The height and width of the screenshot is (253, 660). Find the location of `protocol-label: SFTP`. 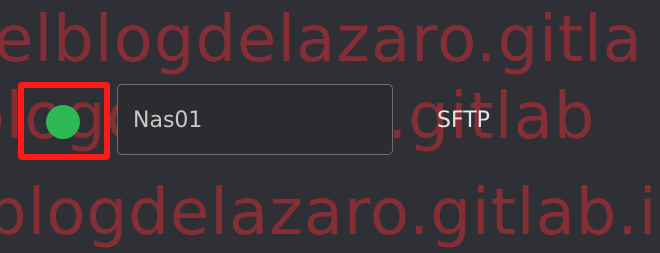

protocol-label: SFTP is located at coordinates (463, 120).